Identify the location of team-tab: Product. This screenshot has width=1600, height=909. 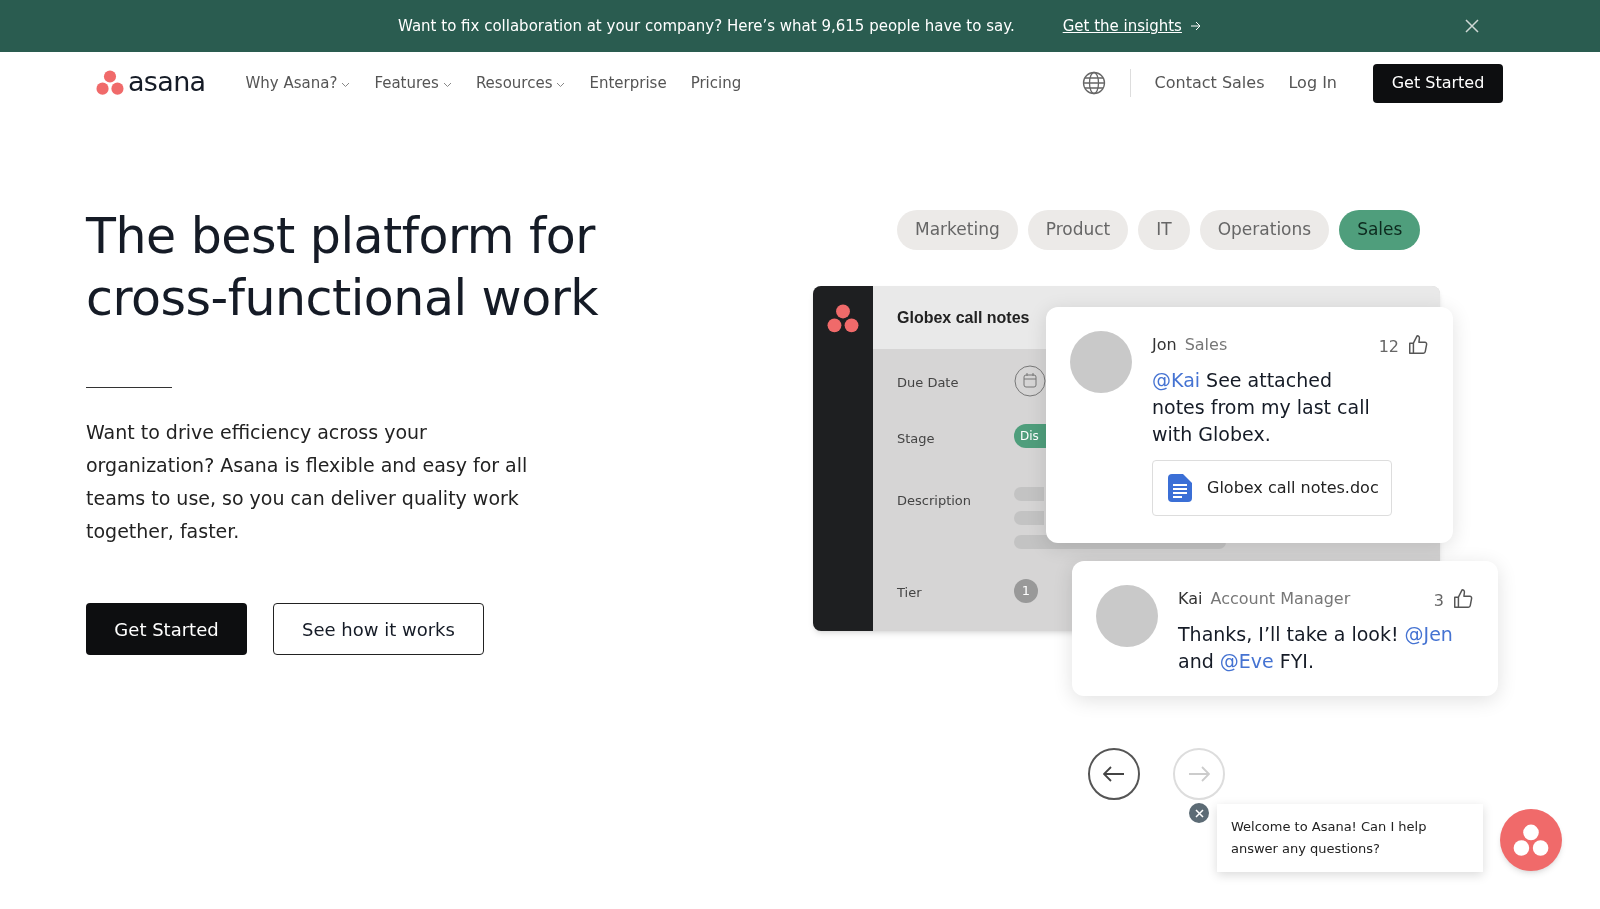
(1078, 230).